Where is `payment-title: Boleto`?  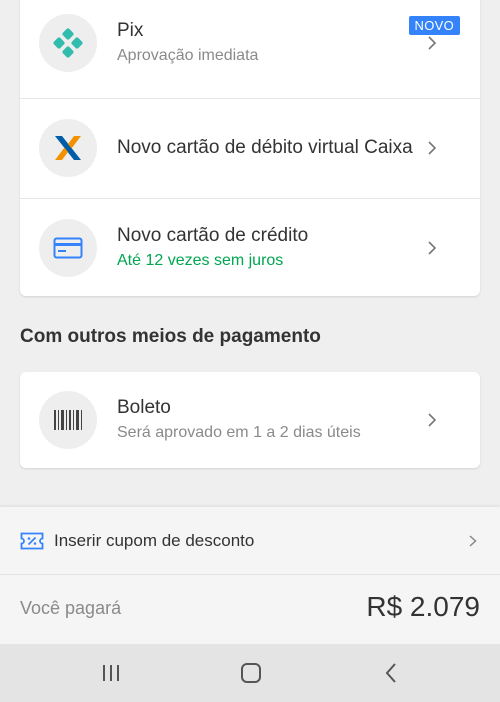 payment-title: Boleto is located at coordinates (144, 407).